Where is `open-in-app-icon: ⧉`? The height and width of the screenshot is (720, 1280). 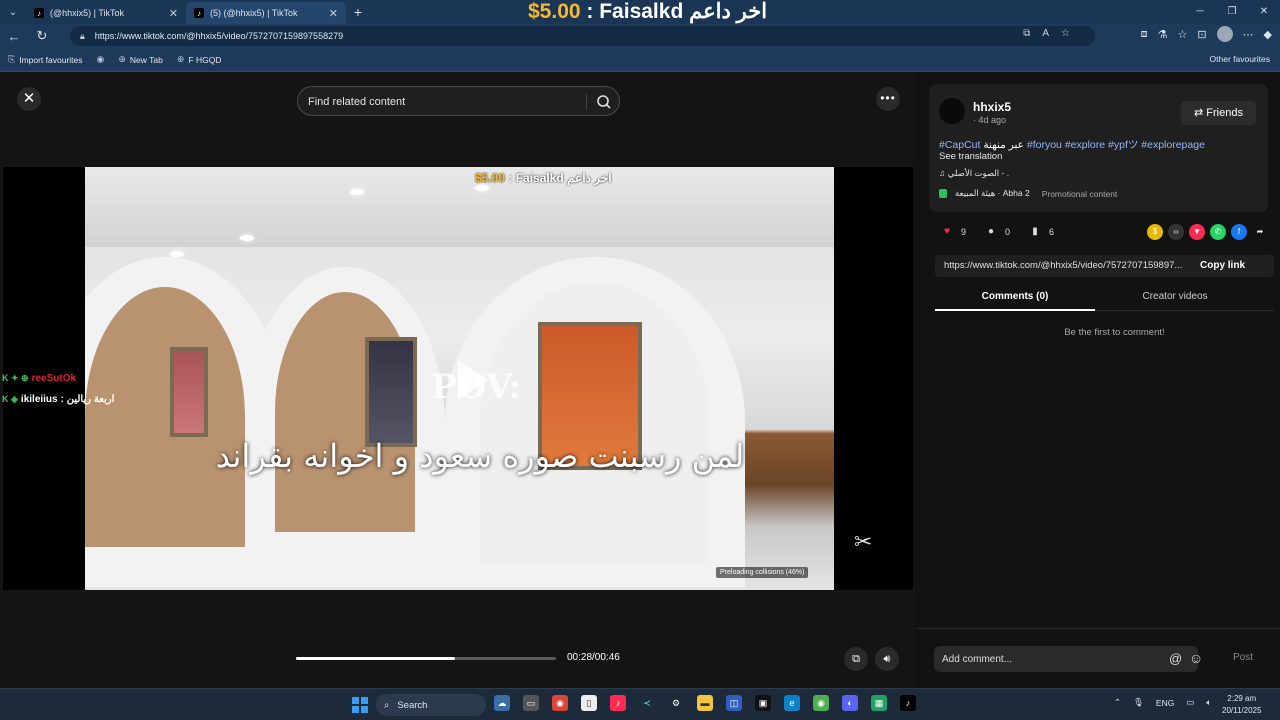
open-in-app-icon: ⧉ is located at coordinates (1026, 33).